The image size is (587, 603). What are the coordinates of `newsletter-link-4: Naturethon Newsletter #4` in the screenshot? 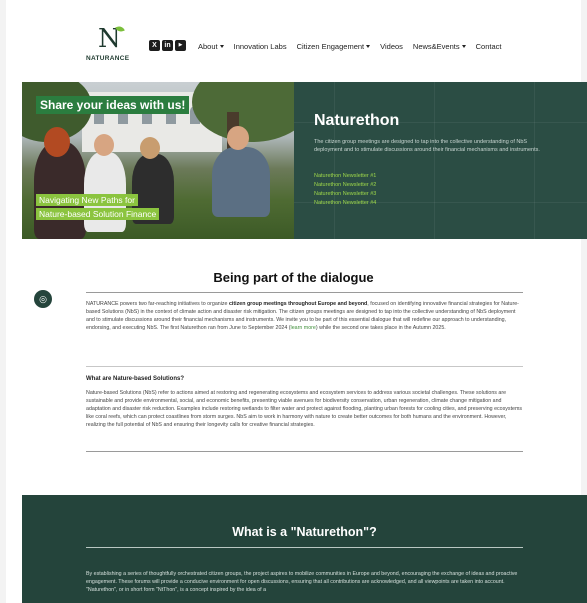 It's located at (345, 203).